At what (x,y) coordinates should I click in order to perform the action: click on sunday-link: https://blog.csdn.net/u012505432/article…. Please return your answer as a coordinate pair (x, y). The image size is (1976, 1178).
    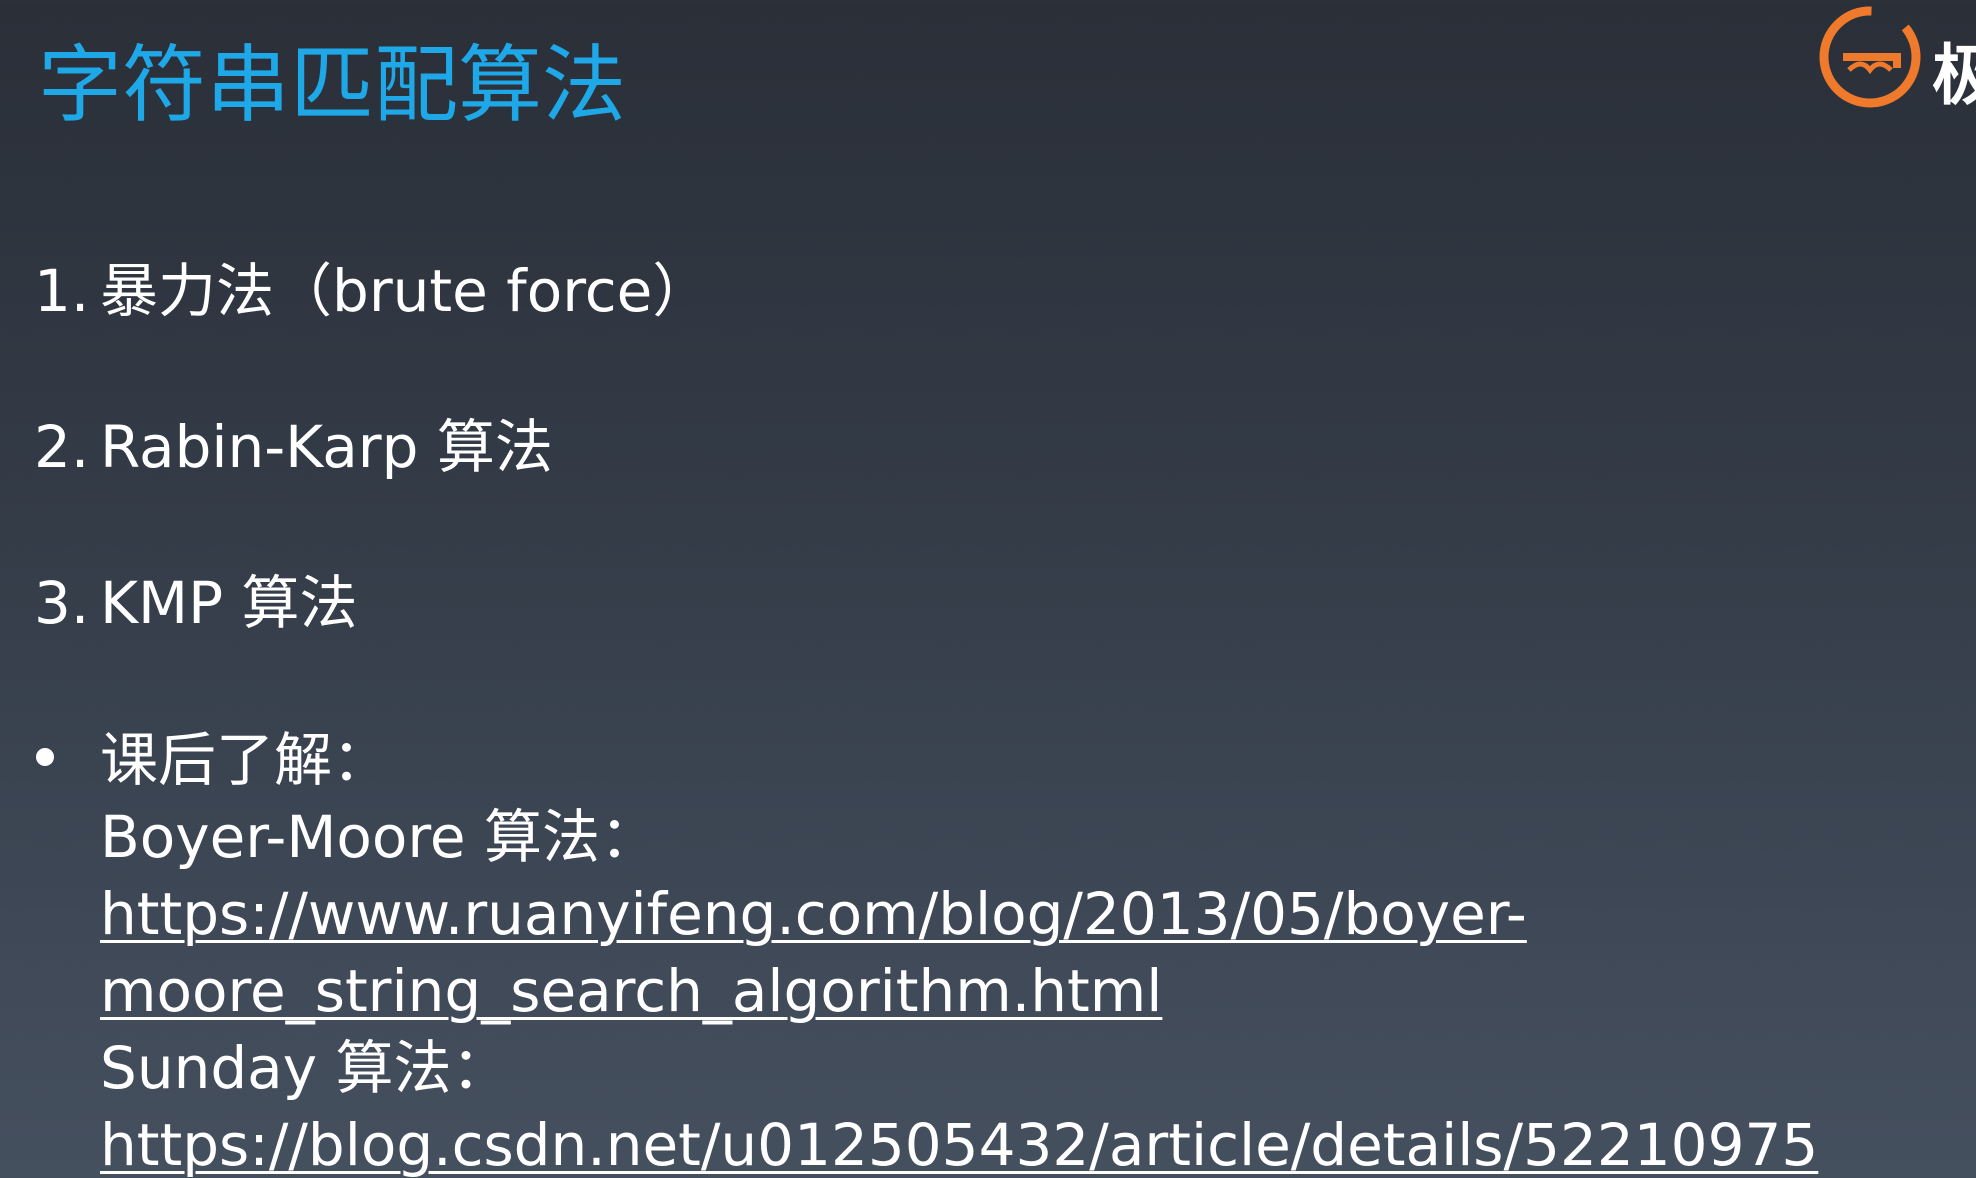
    Looking at the image, I should click on (959, 1144).